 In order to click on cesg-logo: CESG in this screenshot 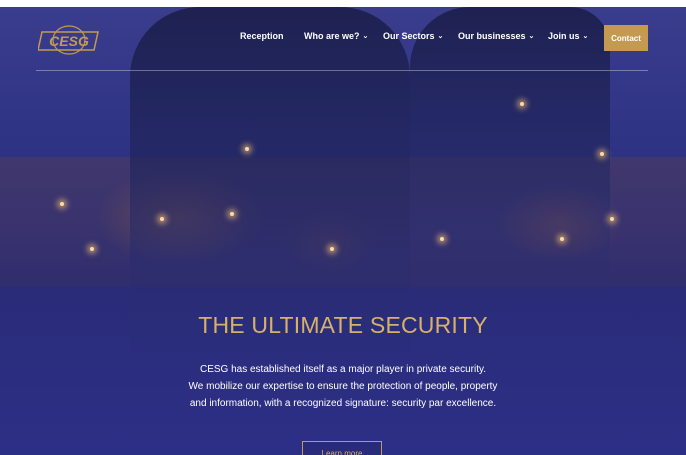, I will do `click(69, 40)`.